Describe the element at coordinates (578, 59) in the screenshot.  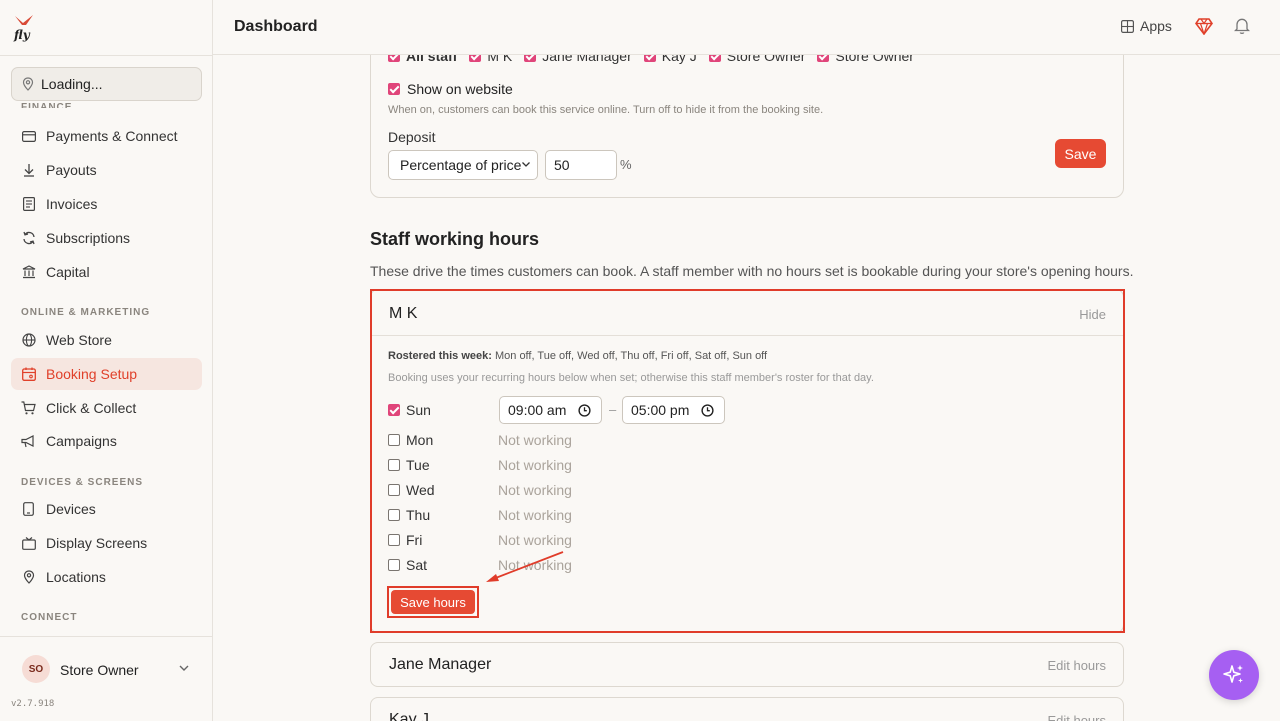
I see `staff-checkbox: Jane Manager` at that location.